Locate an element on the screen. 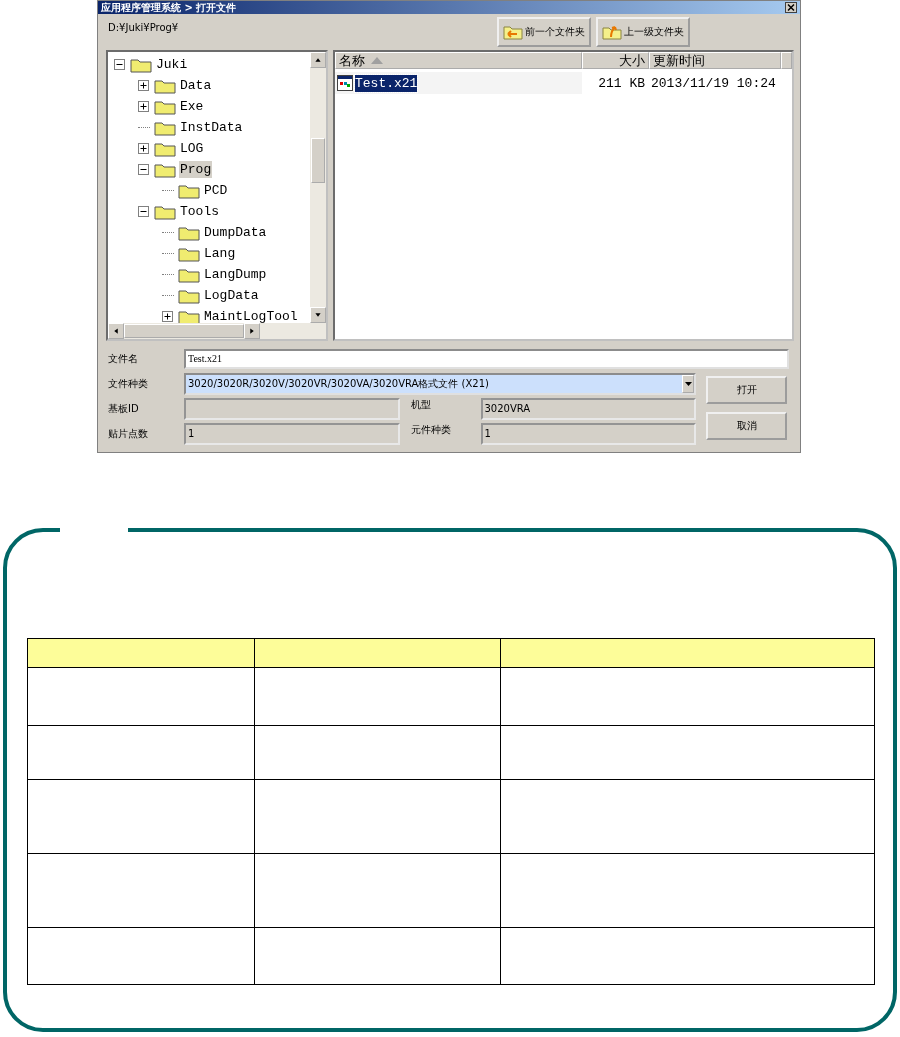 Image resolution: width=900 pixels, height=1037 pixels. column-header: 名称 is located at coordinates (458, 60).